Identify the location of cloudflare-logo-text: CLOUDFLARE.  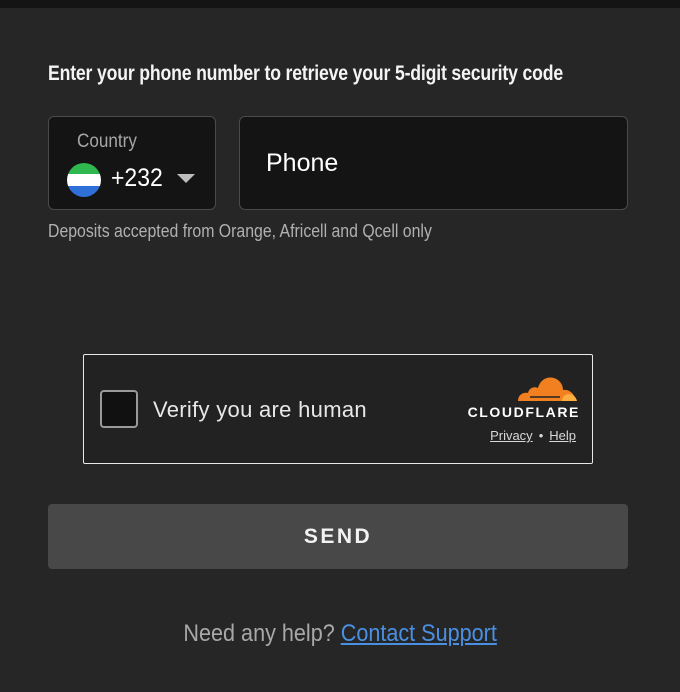
(523, 412).